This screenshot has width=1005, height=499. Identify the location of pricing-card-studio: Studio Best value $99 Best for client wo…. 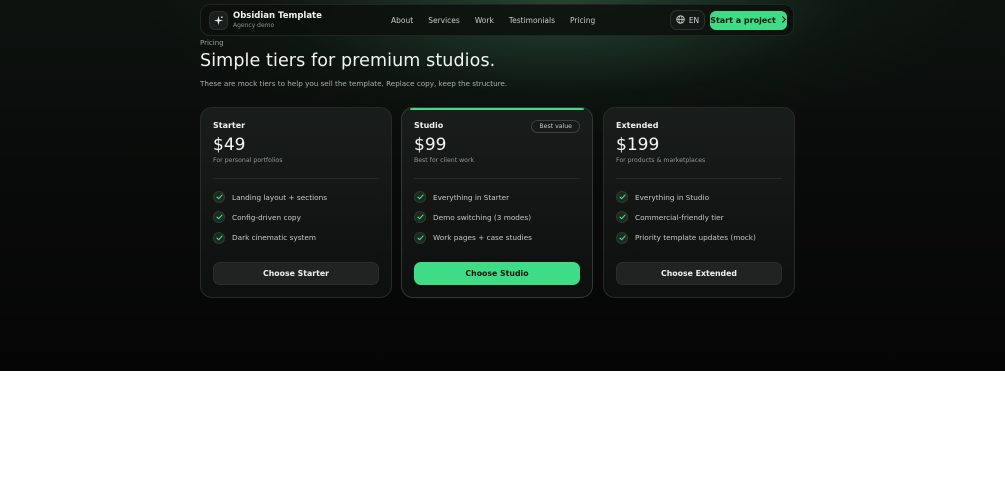
(497, 202).